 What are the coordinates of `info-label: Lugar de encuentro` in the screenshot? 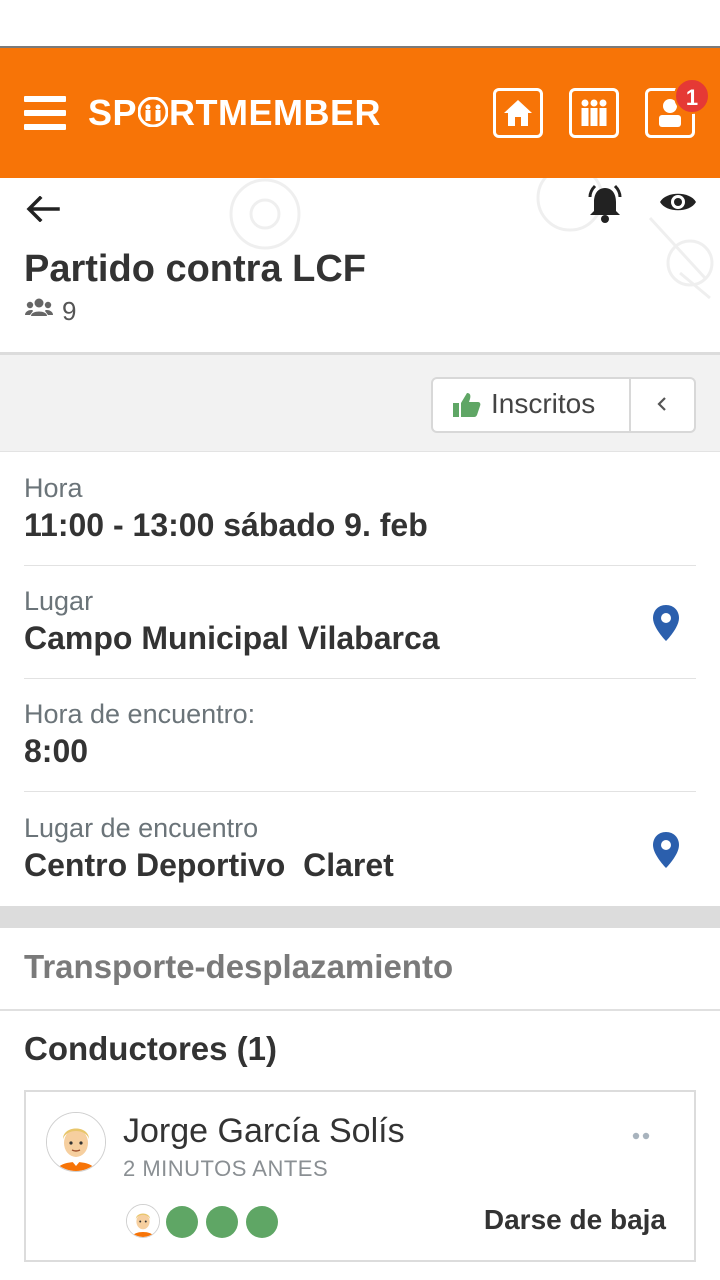 It's located at (141, 828).